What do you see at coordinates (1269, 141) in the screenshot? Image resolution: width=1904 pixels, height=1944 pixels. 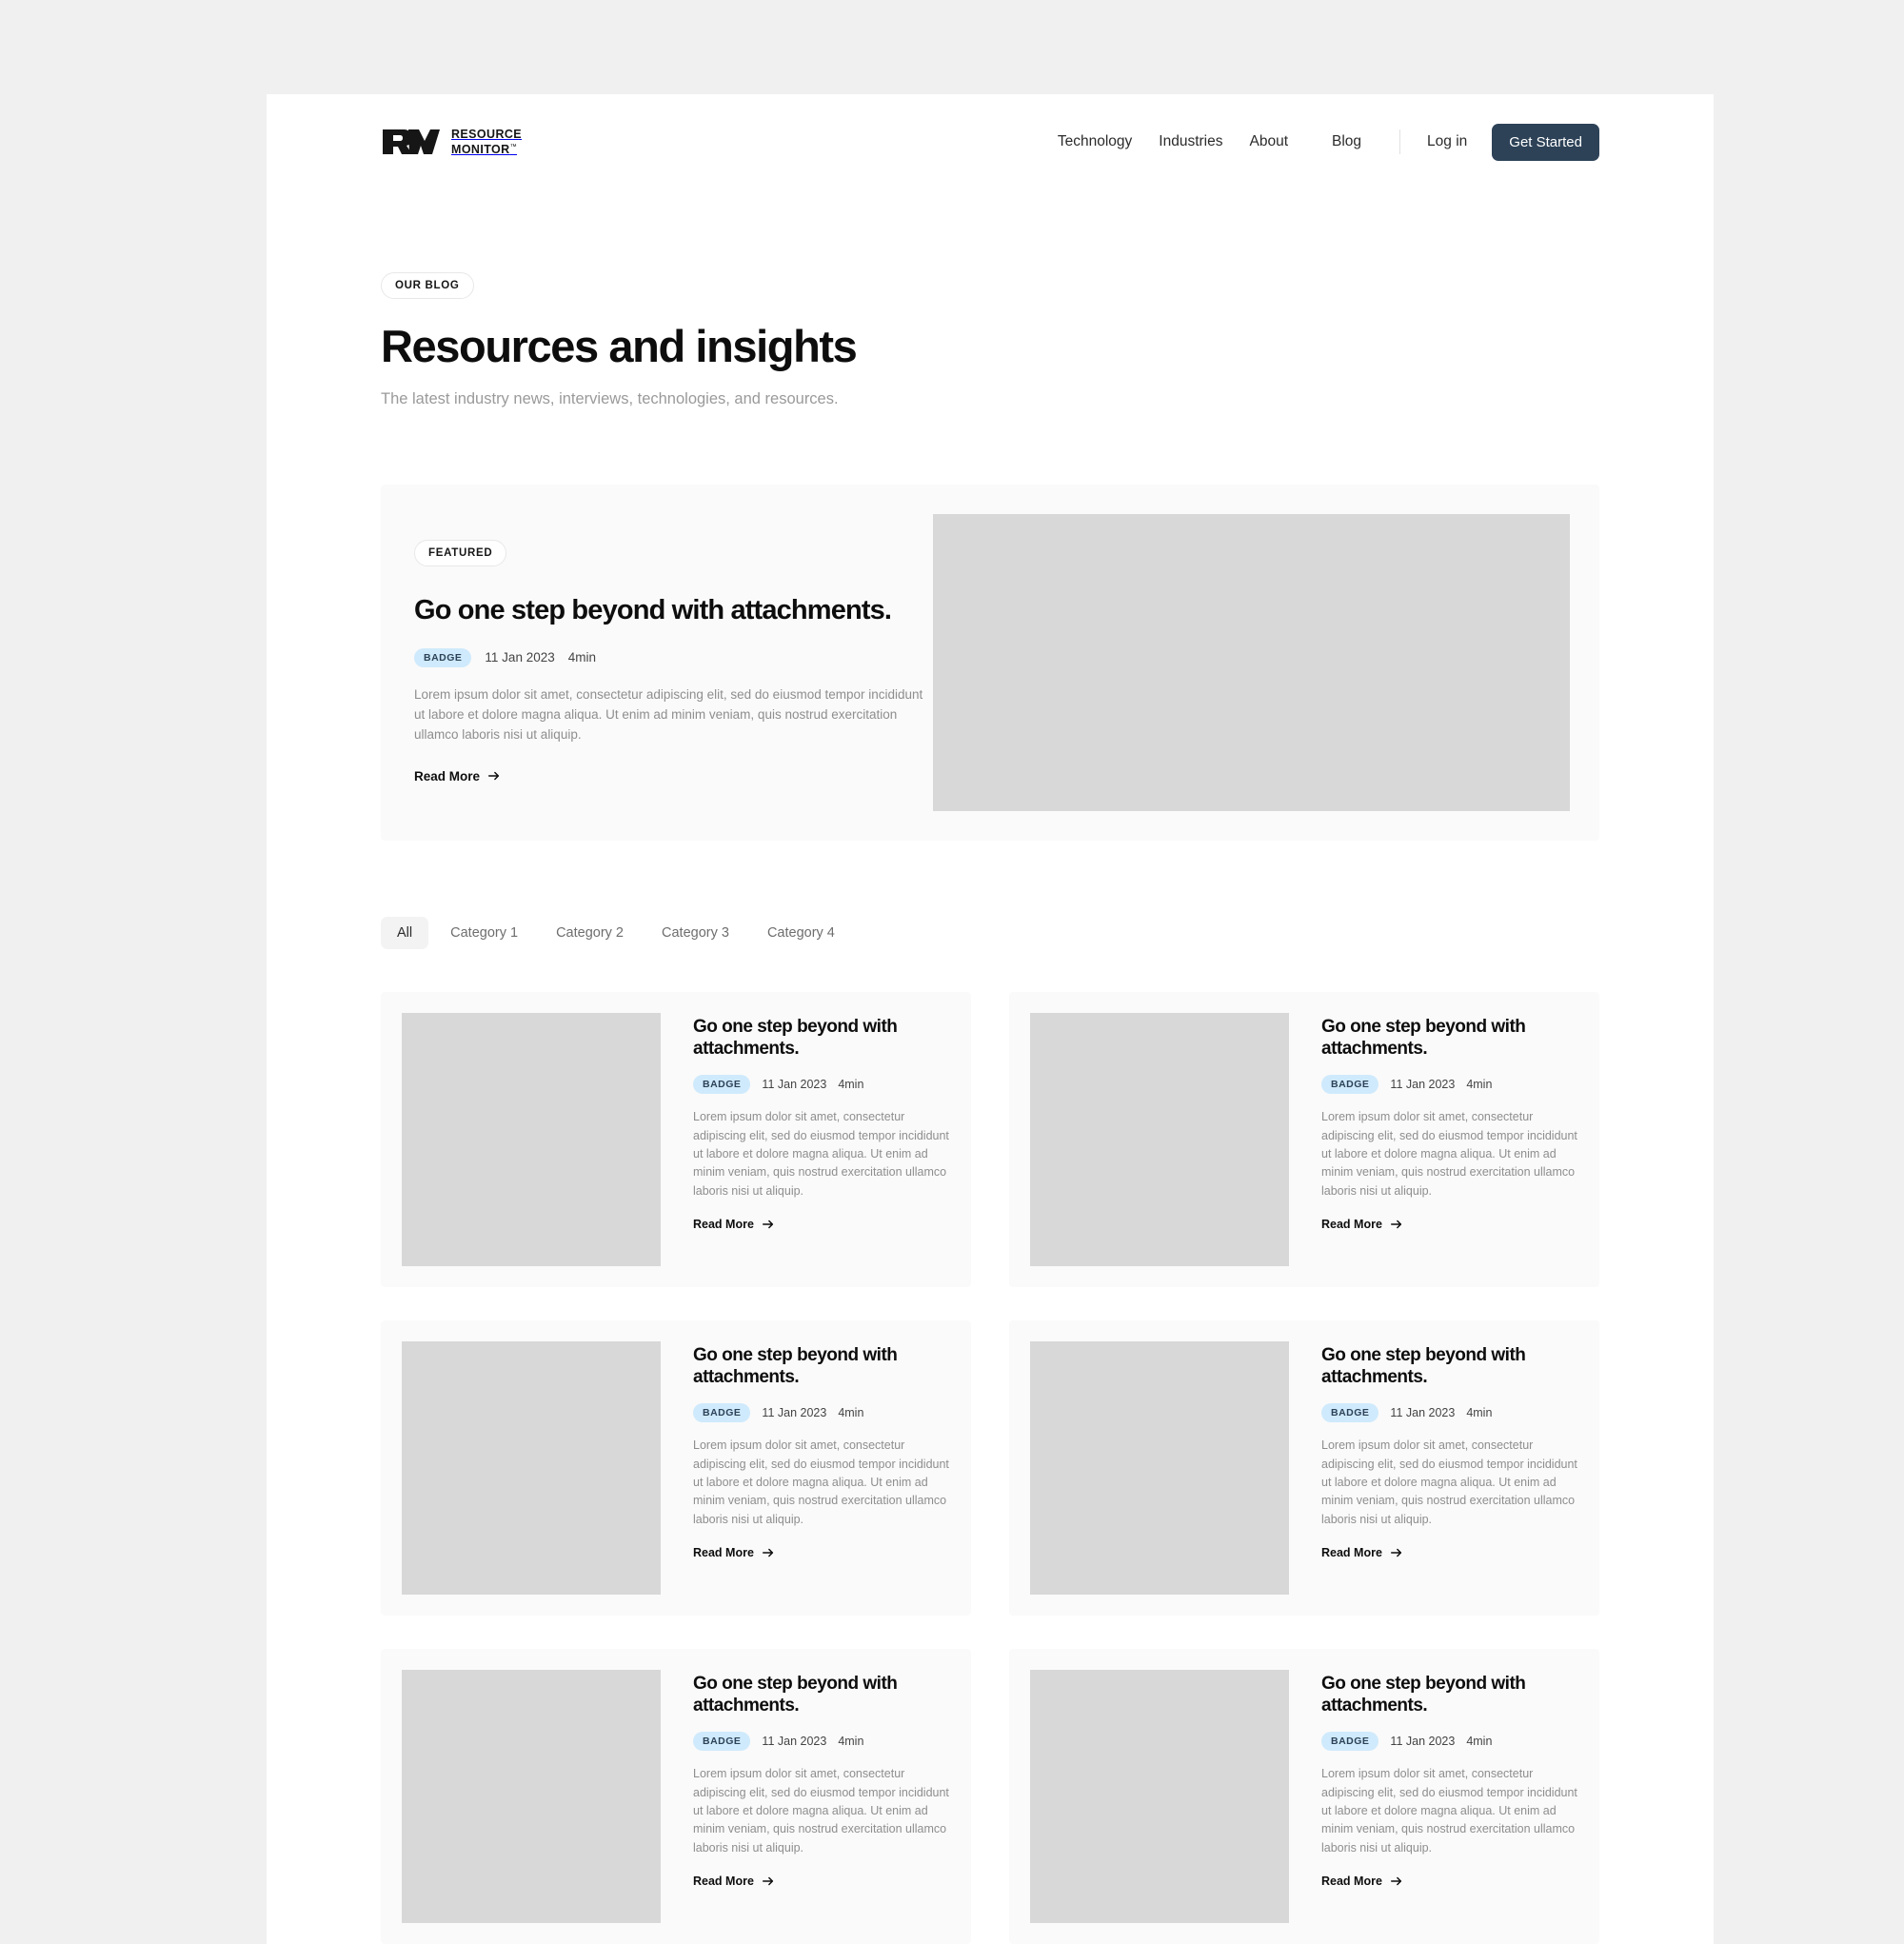 I see `nav-link-about: About` at bounding box center [1269, 141].